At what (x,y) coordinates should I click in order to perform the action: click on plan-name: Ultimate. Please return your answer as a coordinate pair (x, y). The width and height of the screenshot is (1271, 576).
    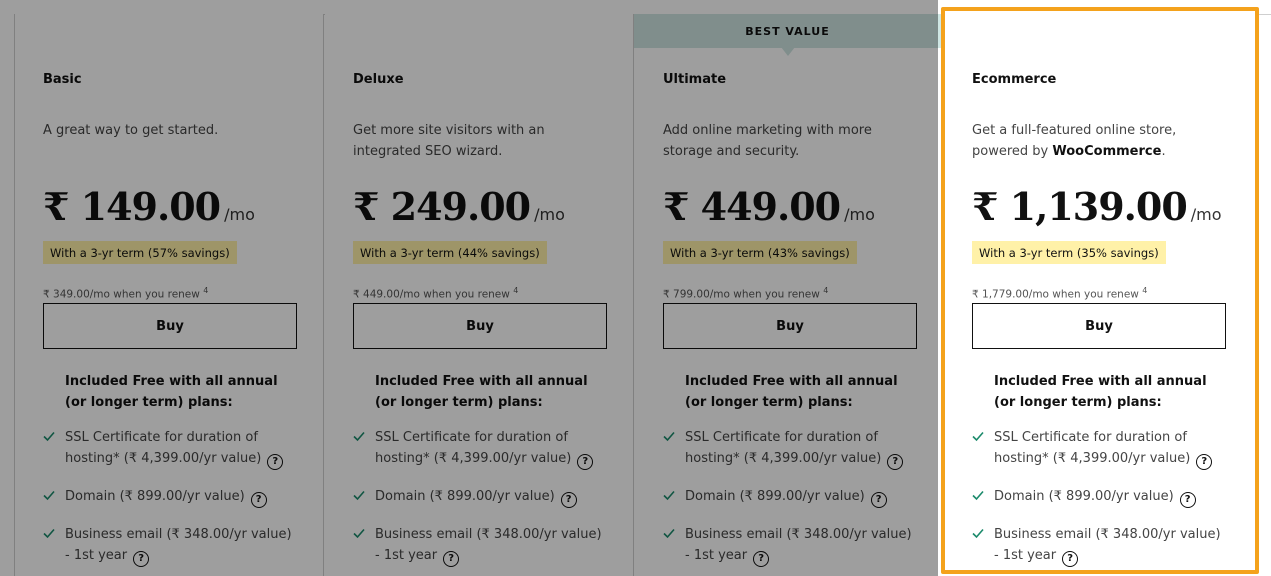
    Looking at the image, I should click on (695, 79).